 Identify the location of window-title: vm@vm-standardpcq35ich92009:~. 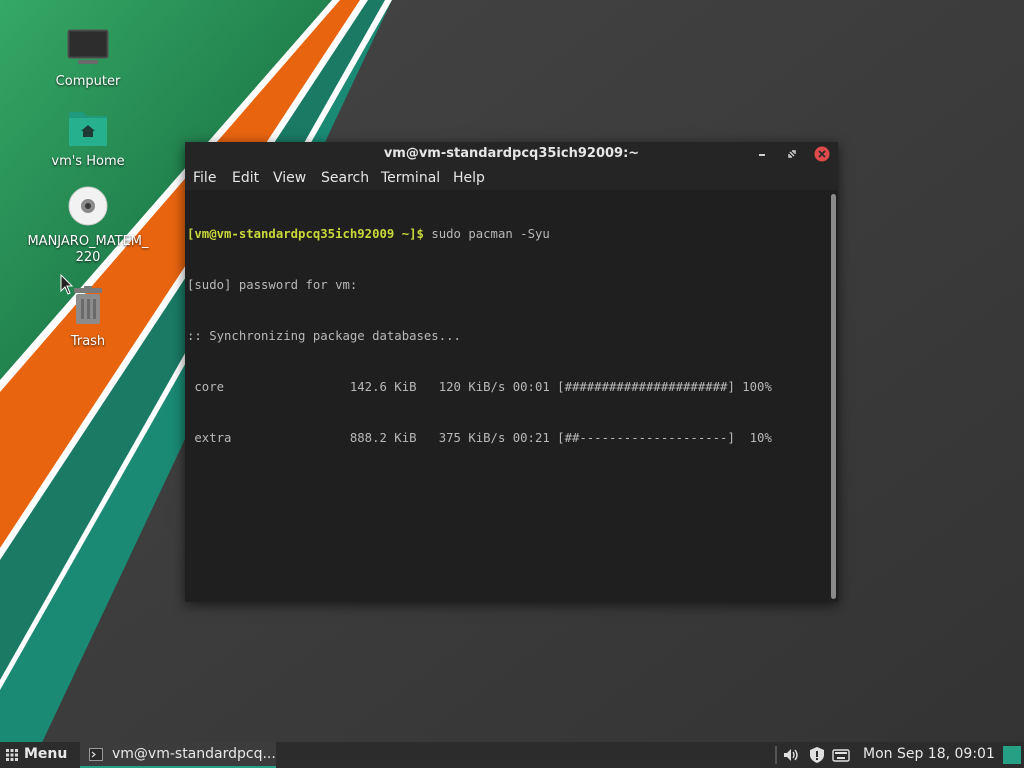
(511, 153).